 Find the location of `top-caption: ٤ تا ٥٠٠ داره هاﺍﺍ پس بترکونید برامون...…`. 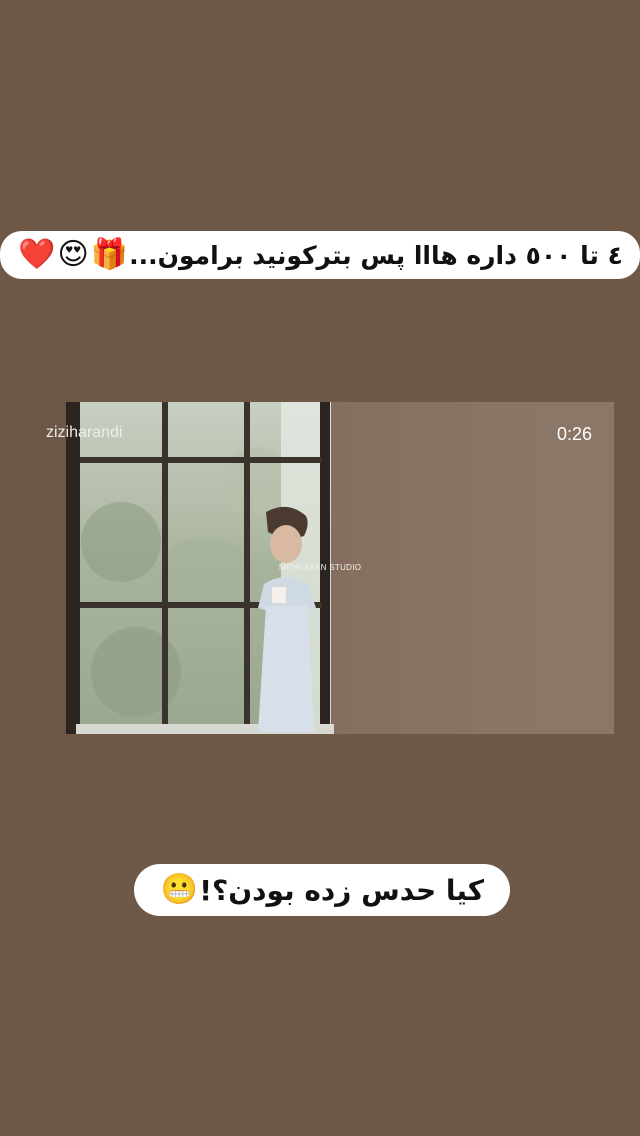

top-caption: ٤ تا ٥٠٠ داره هاﺍﺍ پس بترکونید برامون...… is located at coordinates (320, 255).